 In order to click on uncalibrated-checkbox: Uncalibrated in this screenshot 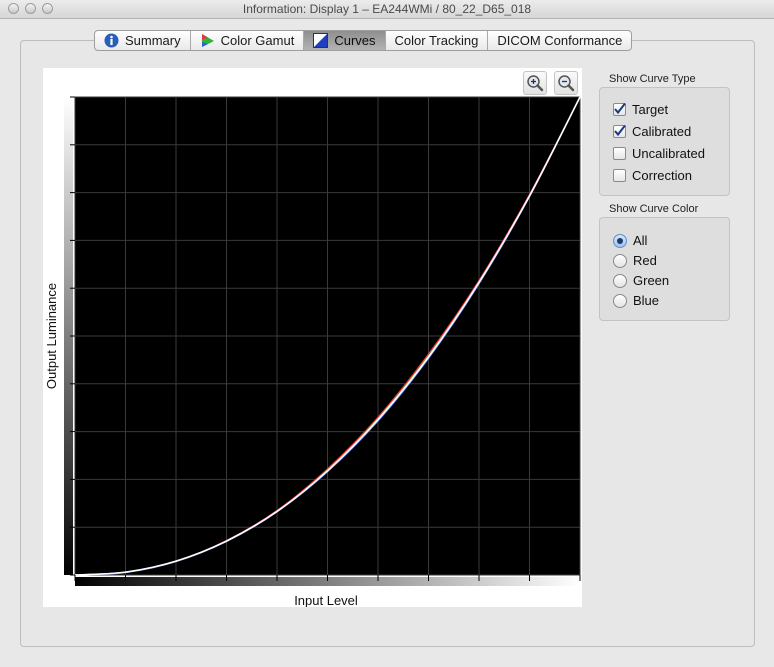, I will do `click(659, 153)`.